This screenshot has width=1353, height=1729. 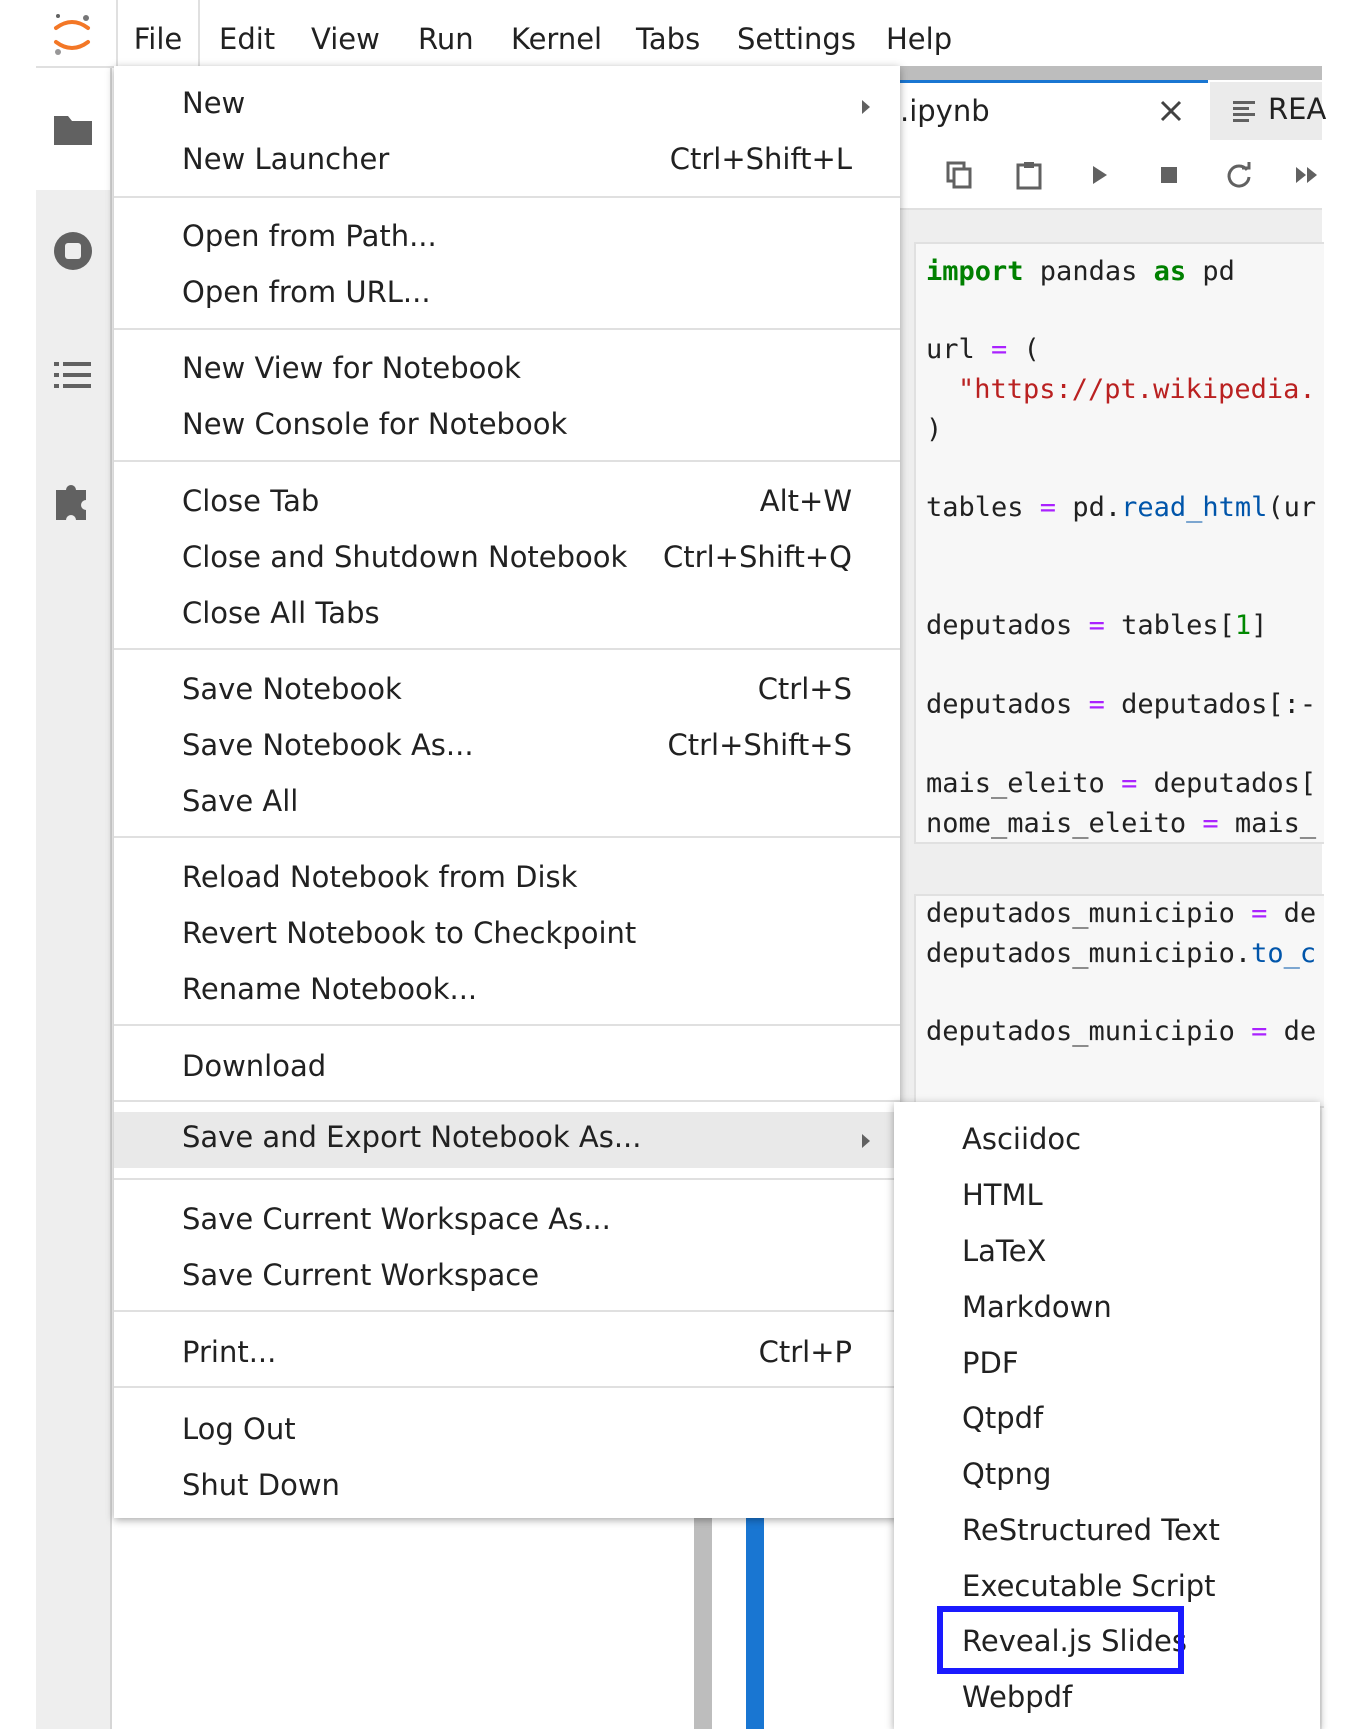 What do you see at coordinates (1007, 1474) in the screenshot?
I see `menu-item-label: Qtpng` at bounding box center [1007, 1474].